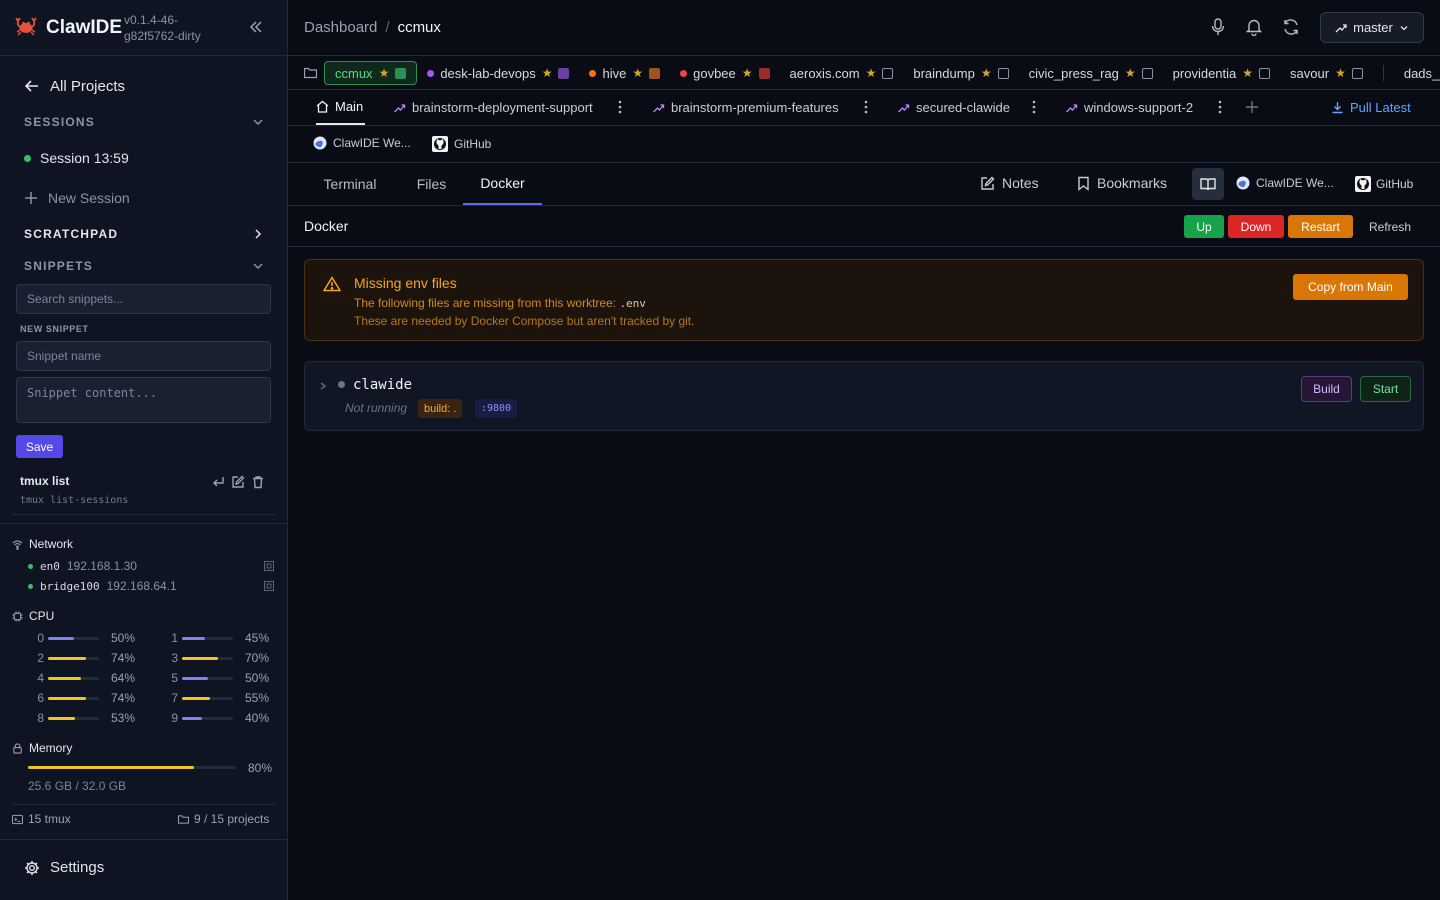 The width and height of the screenshot is (1440, 900). I want to click on bell-icon, so click(1254, 27).